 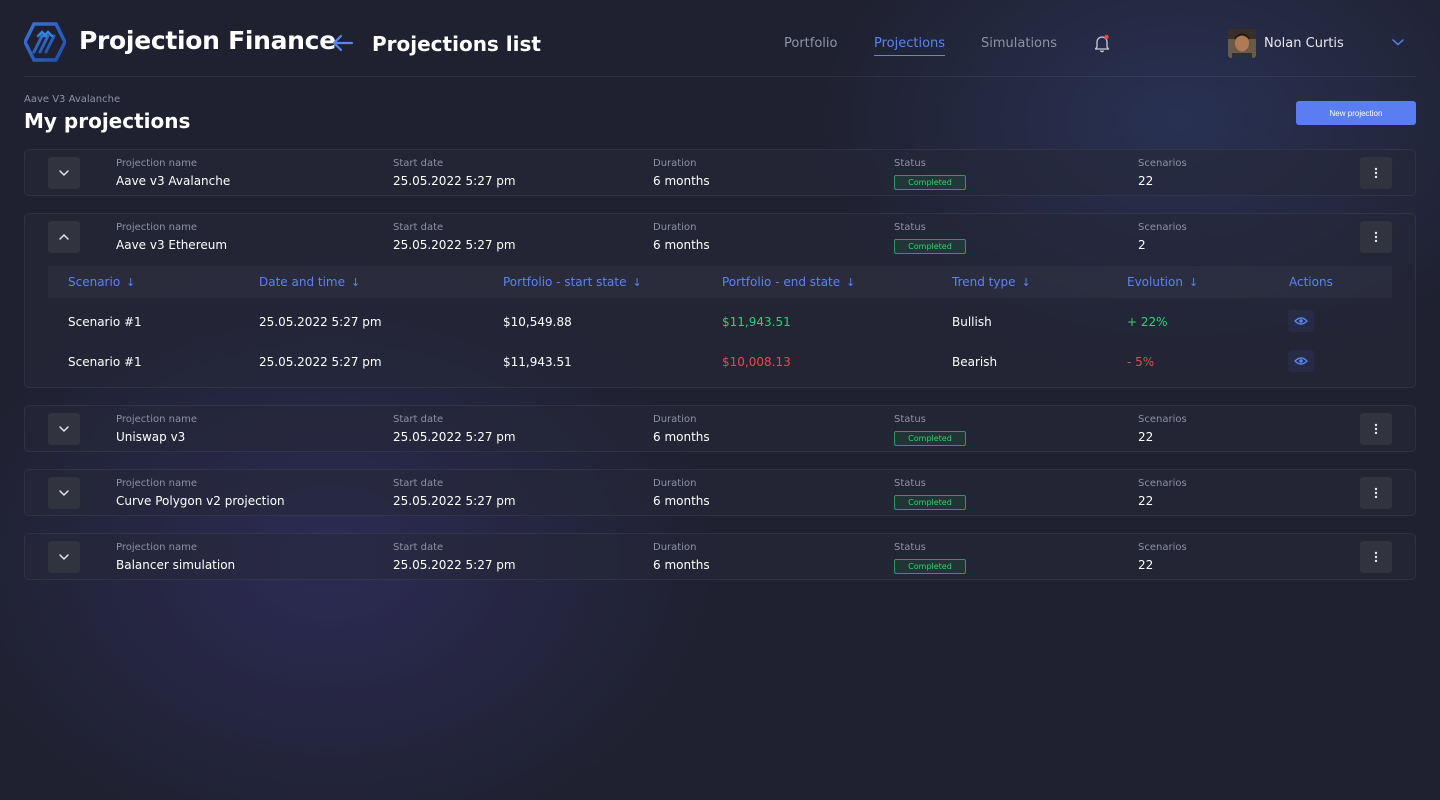 I want to click on field-label: Scenarios, so click(x=1162, y=483).